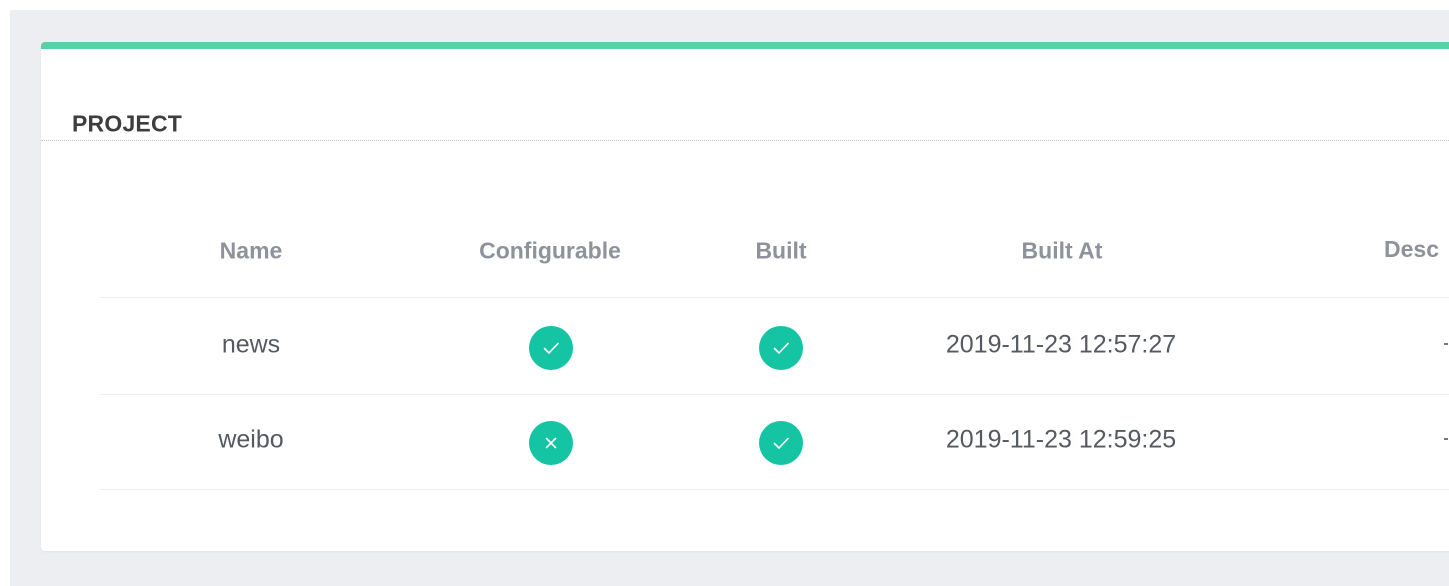 The width and height of the screenshot is (1449, 586). What do you see at coordinates (745, 140) in the screenshot?
I see `card-header-divider` at bounding box center [745, 140].